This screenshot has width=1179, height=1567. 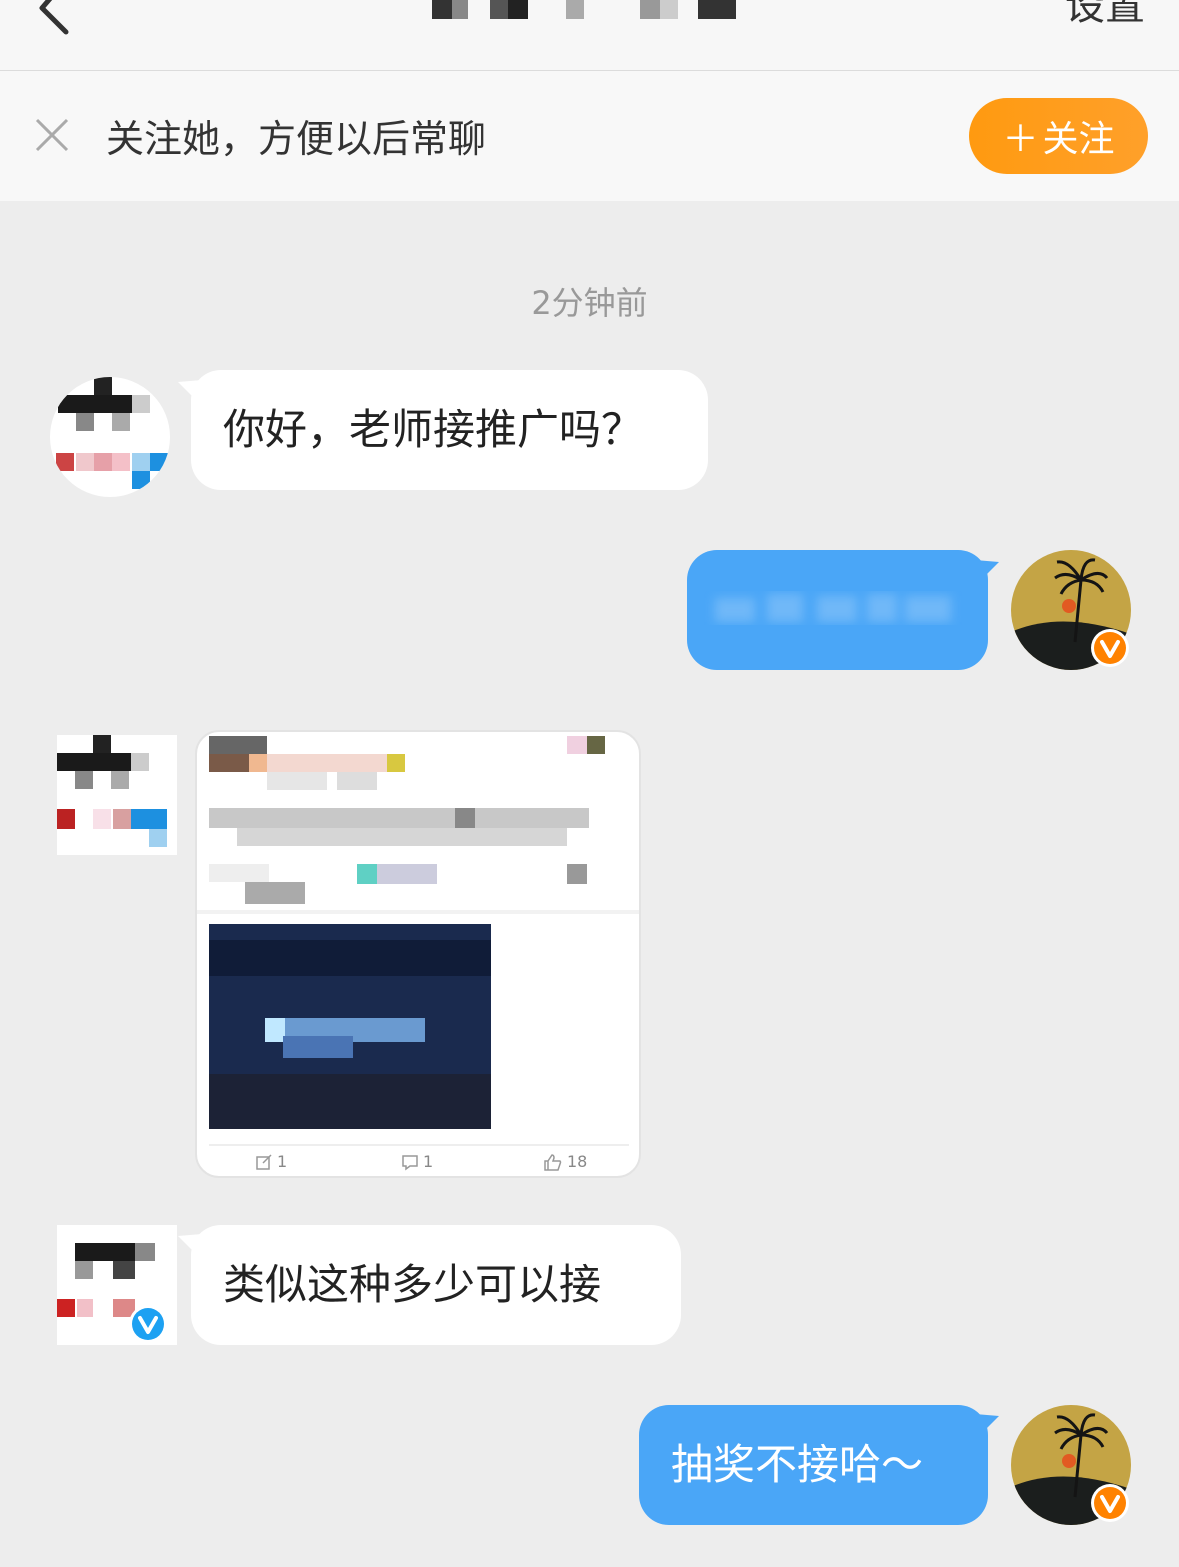 What do you see at coordinates (1078, 139) in the screenshot?
I see `follow-button-label: 关注` at bounding box center [1078, 139].